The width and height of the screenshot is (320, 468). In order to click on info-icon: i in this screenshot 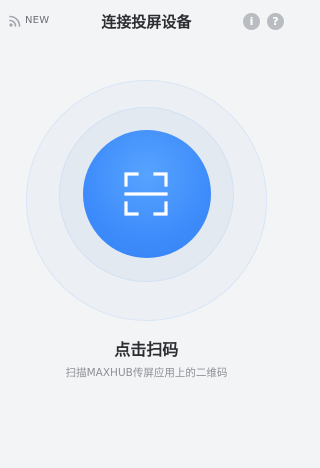, I will do `click(251, 21)`.